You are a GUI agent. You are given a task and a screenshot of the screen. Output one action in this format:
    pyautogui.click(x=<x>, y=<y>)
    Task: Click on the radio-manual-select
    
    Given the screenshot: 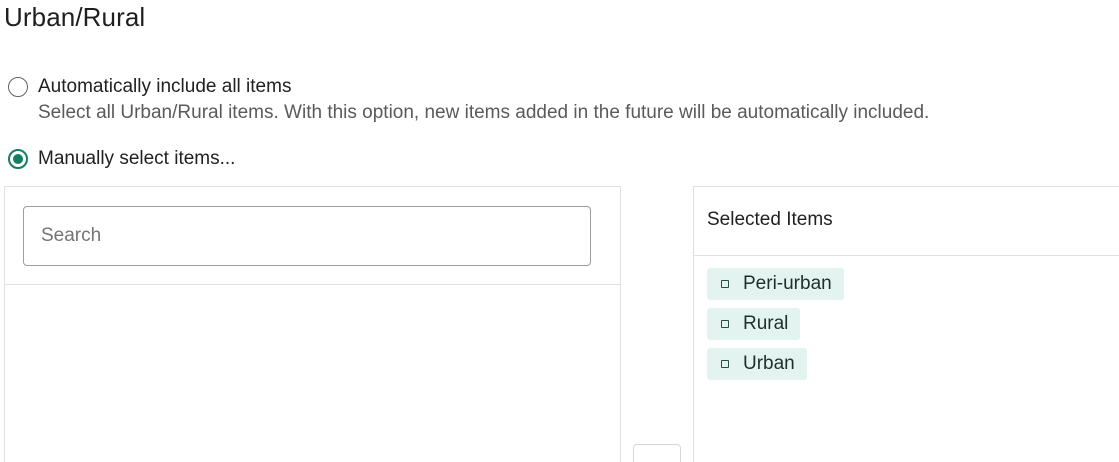 What is the action you would take?
    pyautogui.click(x=18, y=159)
    